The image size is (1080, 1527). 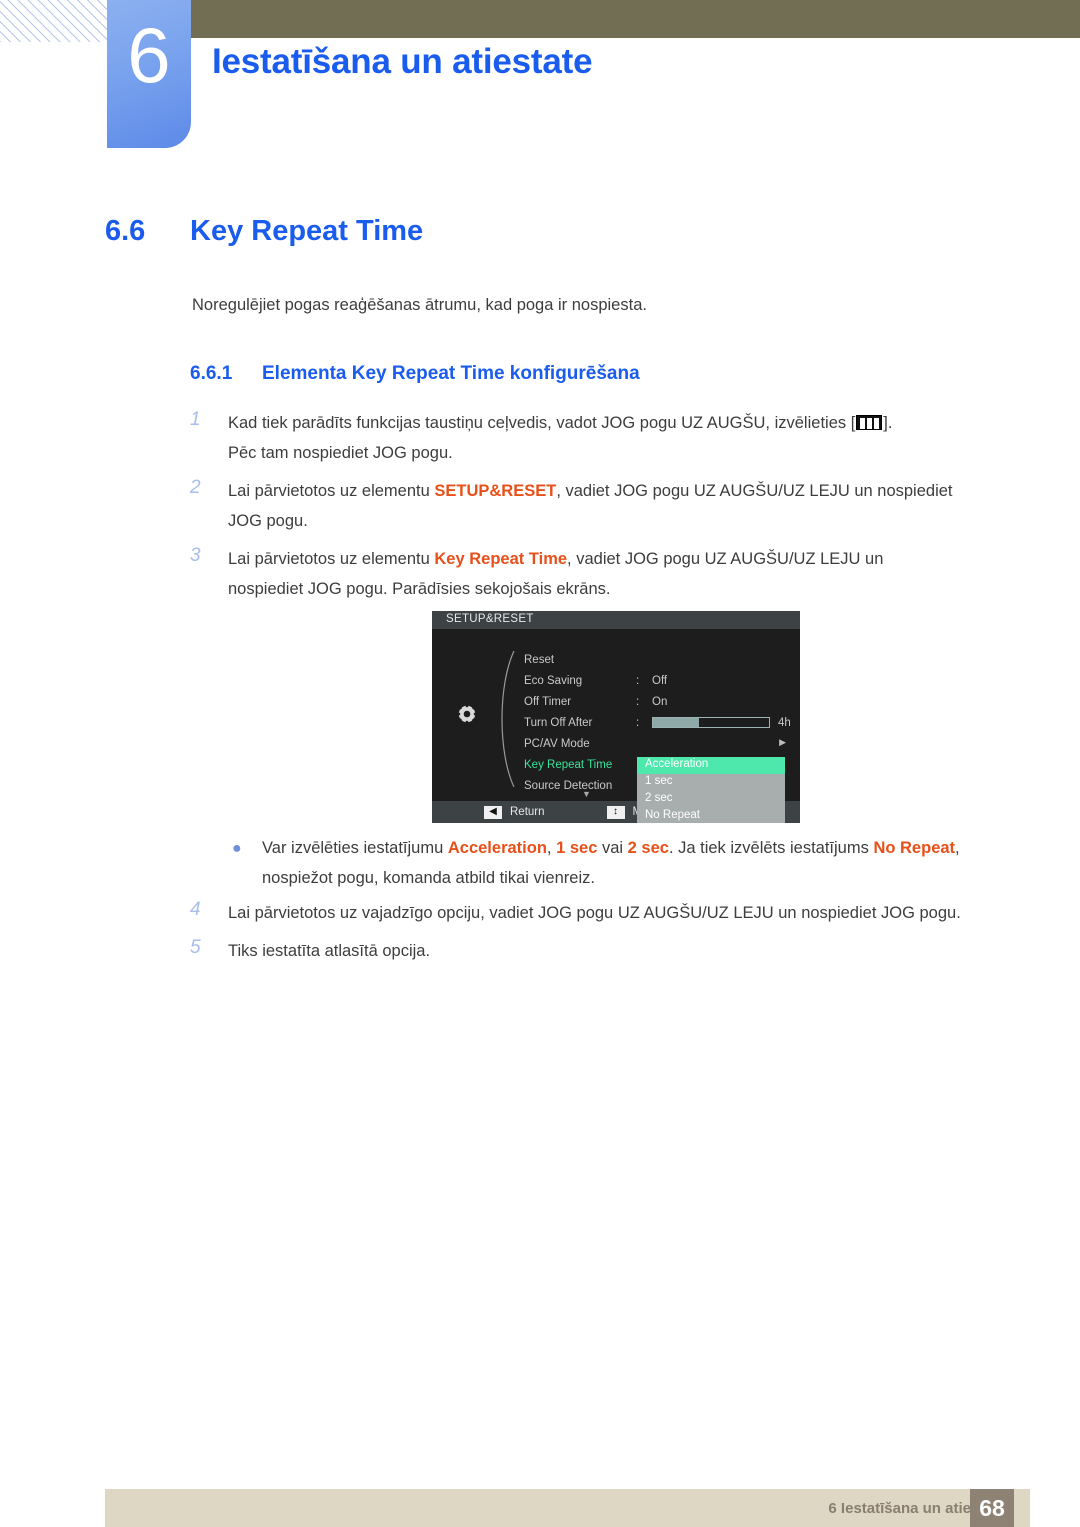 I want to click on subsection-title: Elementa Key Repeat Time konfigurēšana, so click(x=451, y=373).